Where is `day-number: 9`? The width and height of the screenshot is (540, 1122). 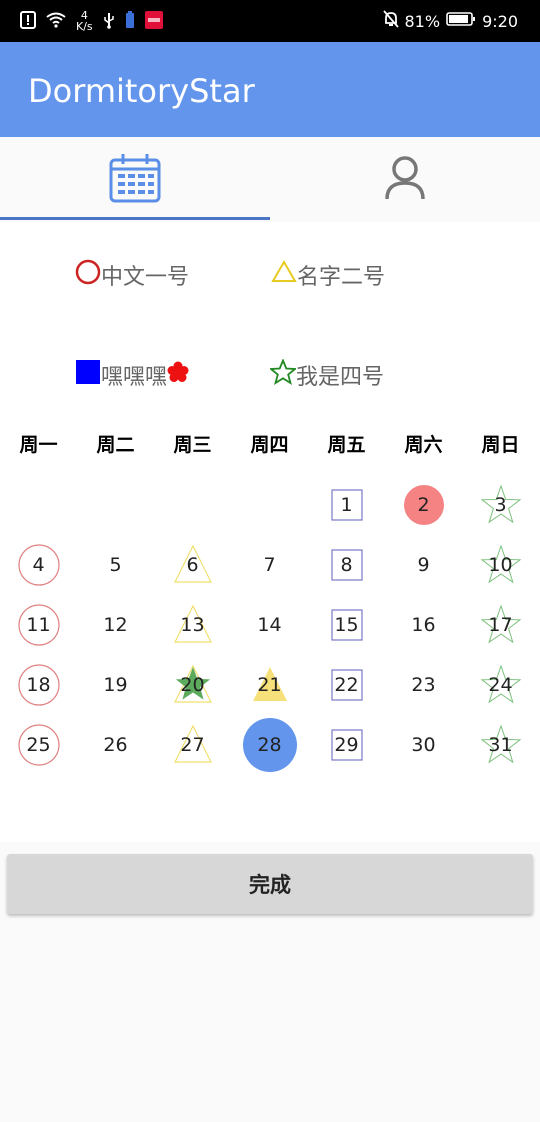
day-number: 9 is located at coordinates (423, 565).